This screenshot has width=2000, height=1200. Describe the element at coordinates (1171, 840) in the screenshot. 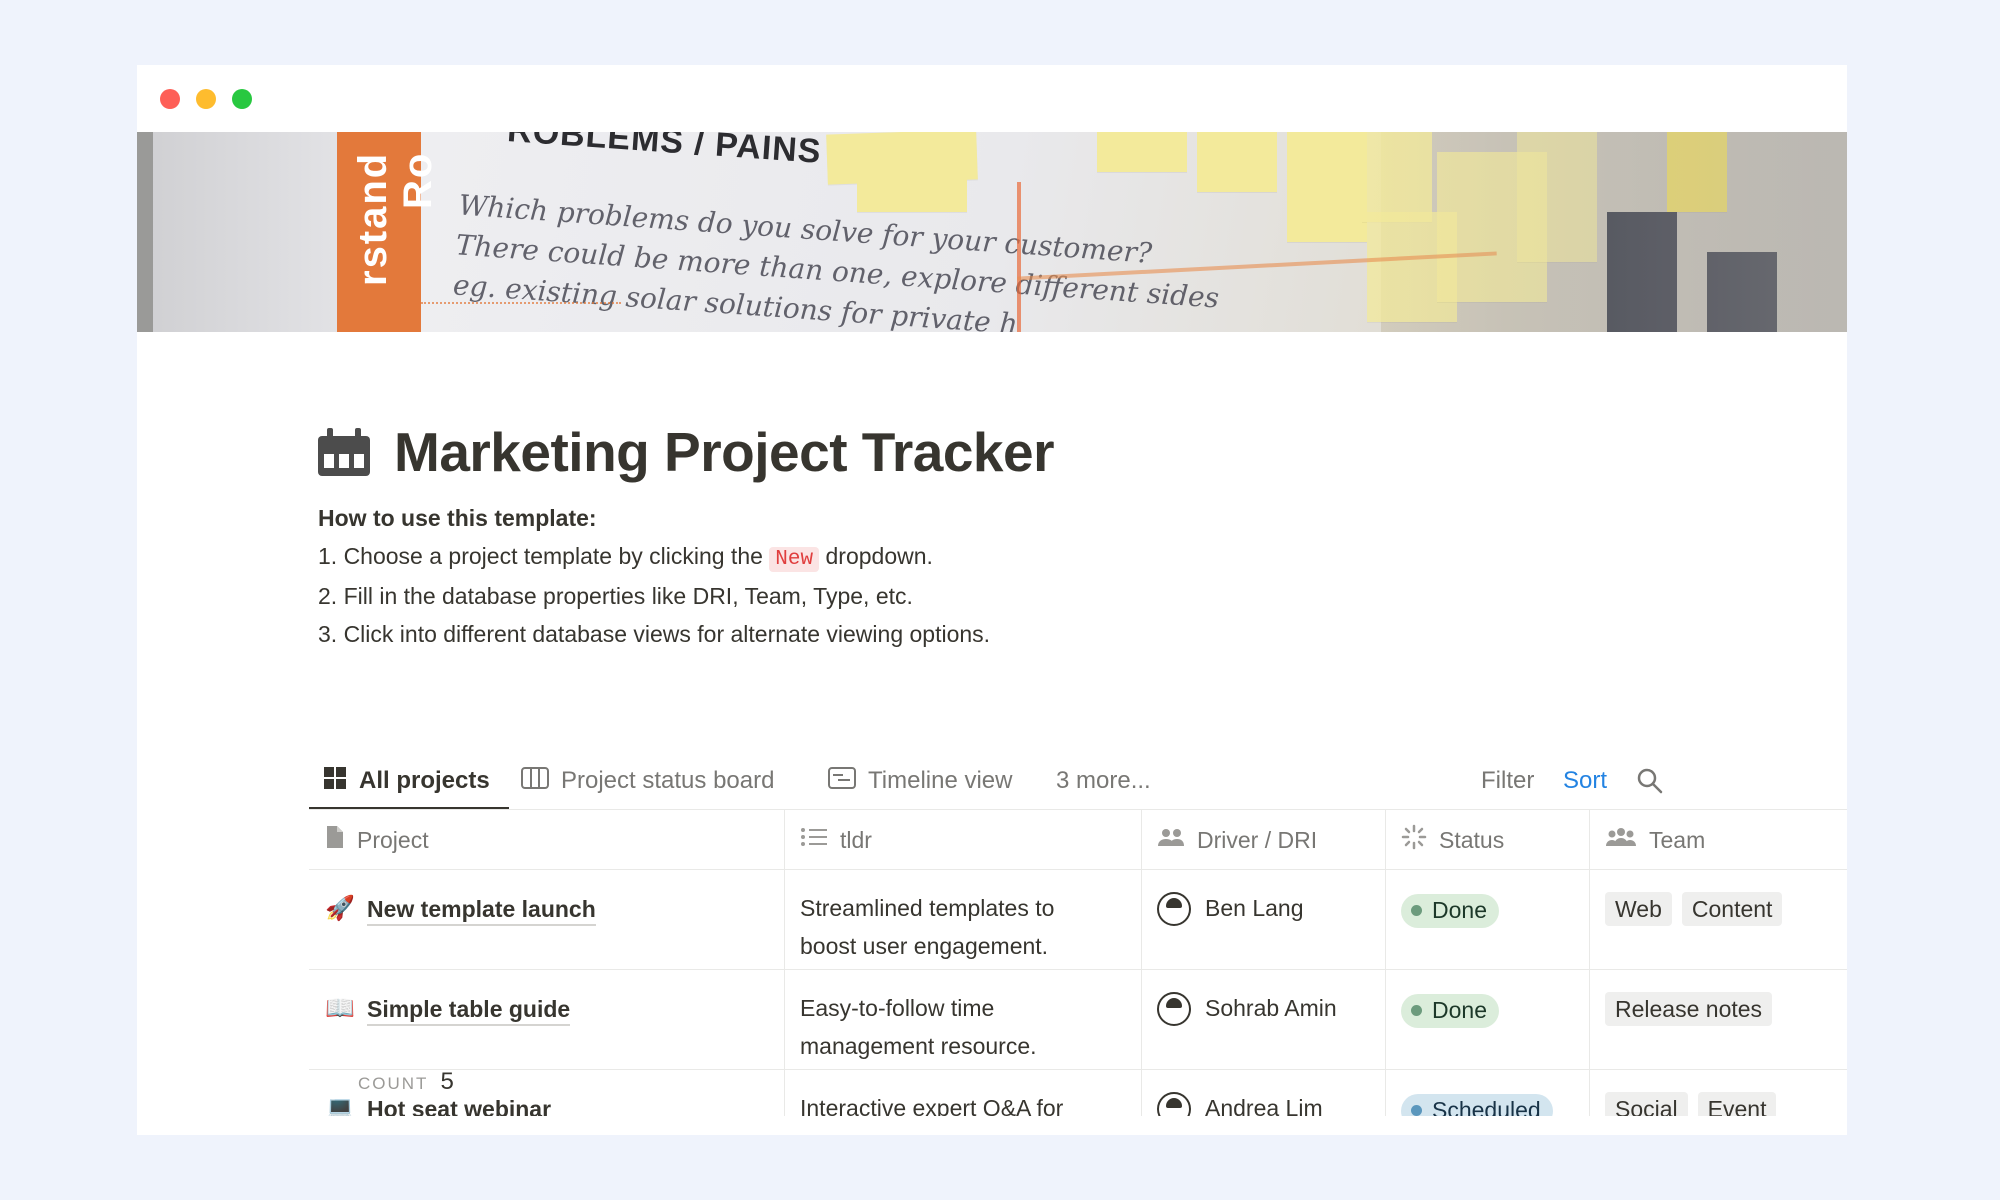

I see `people-icon` at that location.